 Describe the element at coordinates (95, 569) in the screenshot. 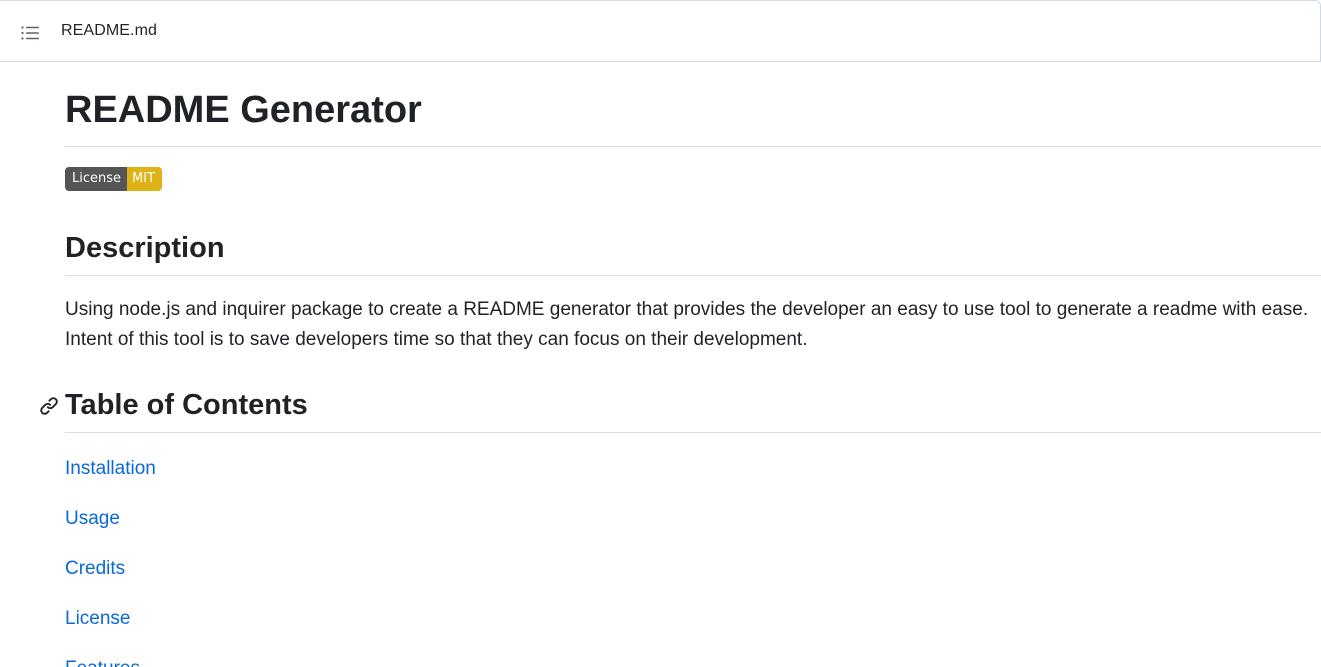

I see `toc-link-credits: Credits` at that location.